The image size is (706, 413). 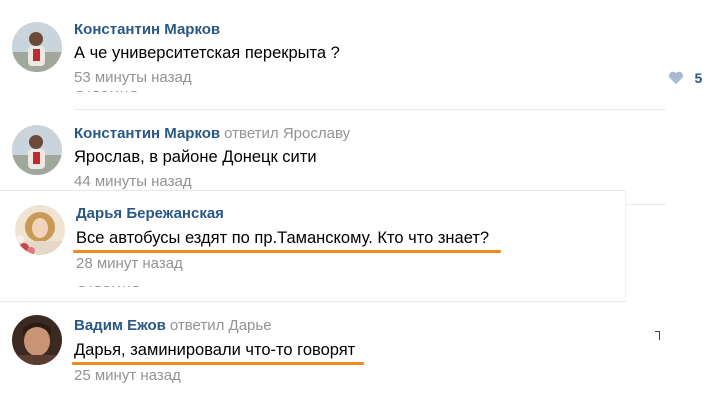 What do you see at coordinates (37, 340) in the screenshot?
I see `avatar-vadim` at bounding box center [37, 340].